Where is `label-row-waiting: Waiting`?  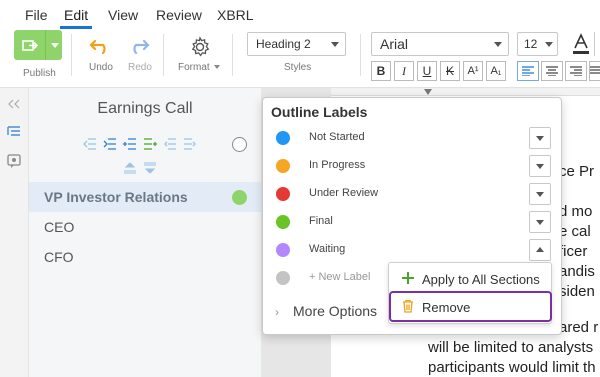 label-row-waiting: Waiting is located at coordinates (413, 250).